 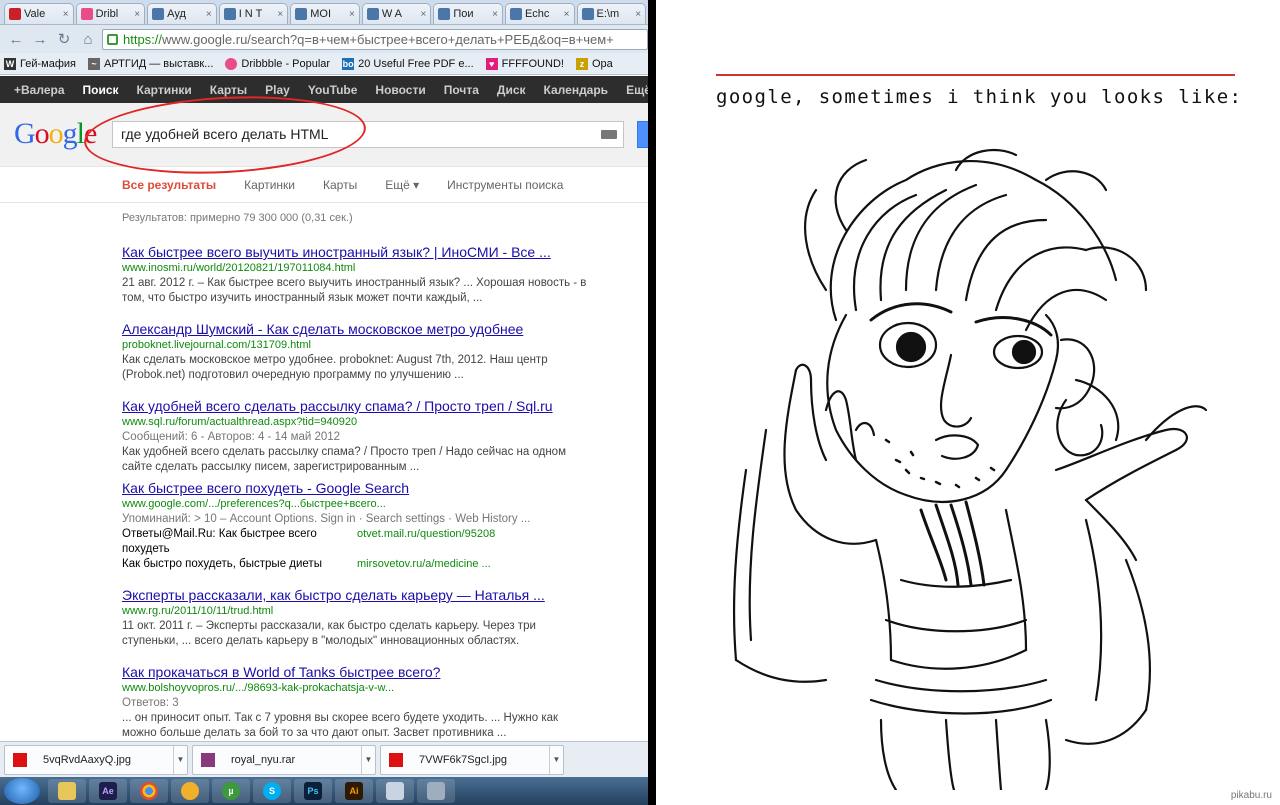 What do you see at coordinates (182, 13) in the screenshot?
I see `browser-tab: Ауд ×` at bounding box center [182, 13].